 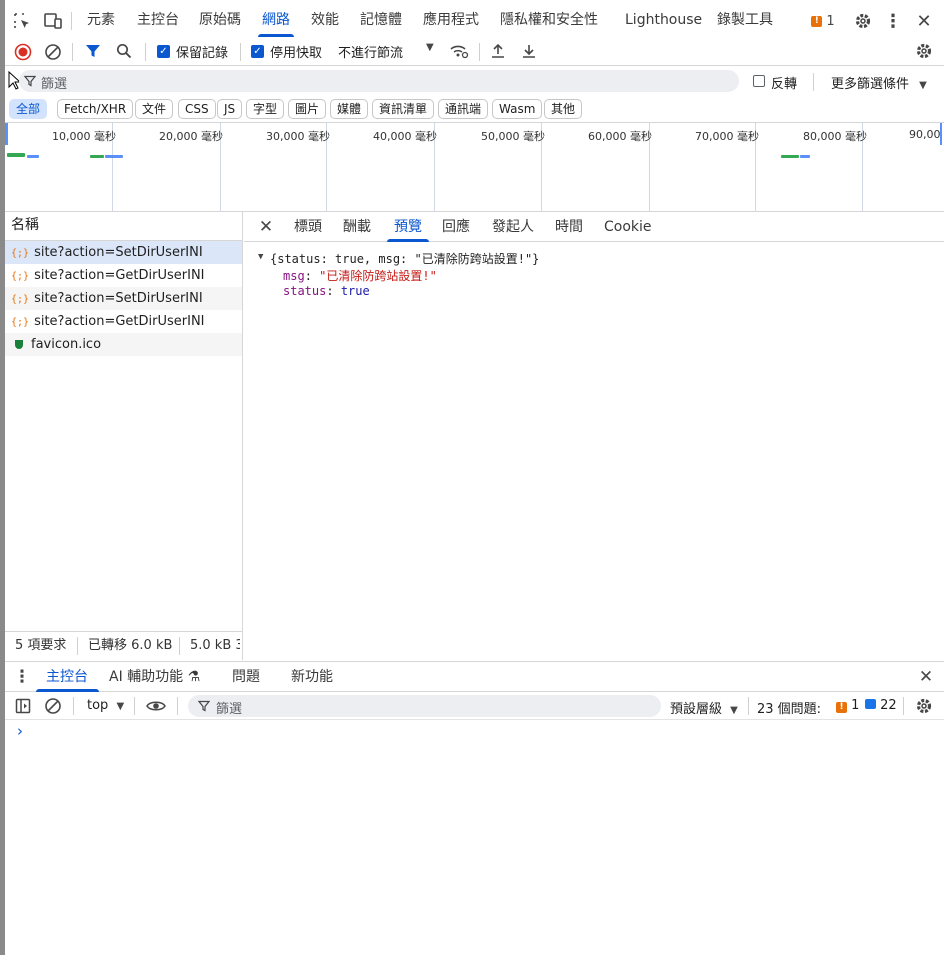 I want to click on tab-preview: 預覽, so click(x=408, y=227).